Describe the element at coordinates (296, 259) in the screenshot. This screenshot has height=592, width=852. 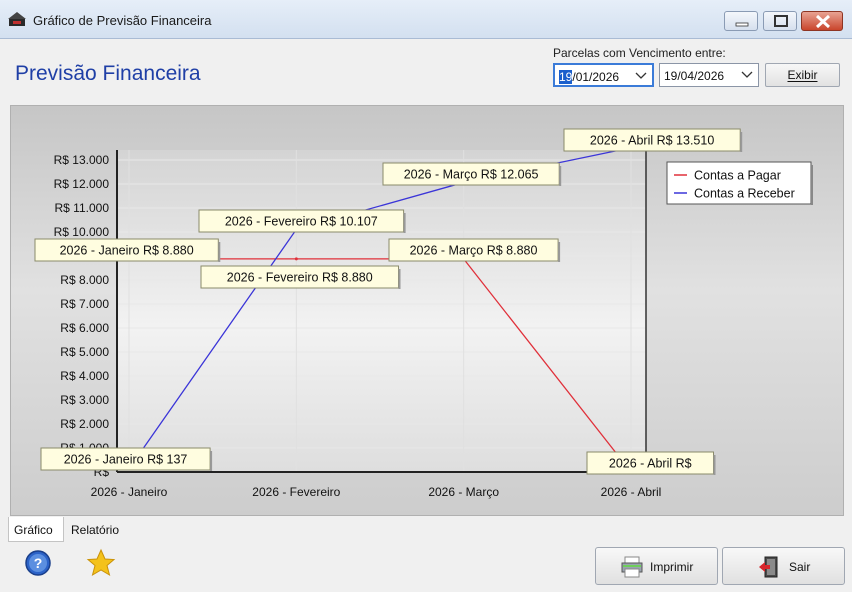
I see `data-point` at that location.